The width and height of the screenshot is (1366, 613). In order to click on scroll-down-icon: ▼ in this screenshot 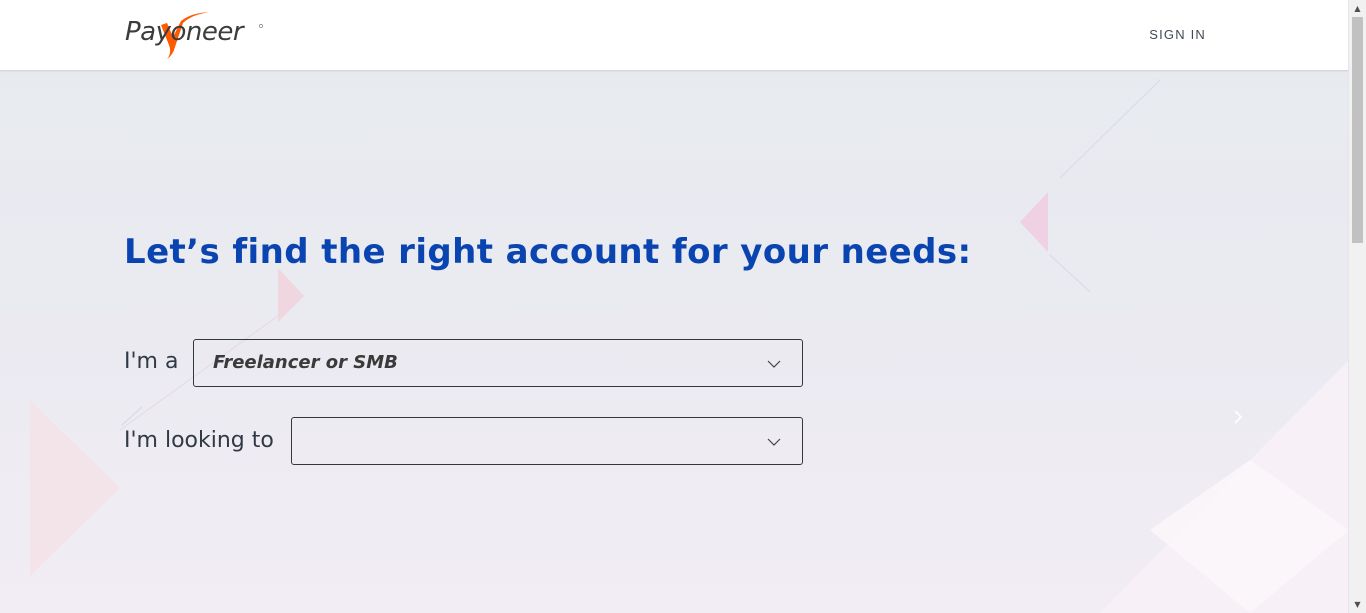, I will do `click(1357, 604)`.